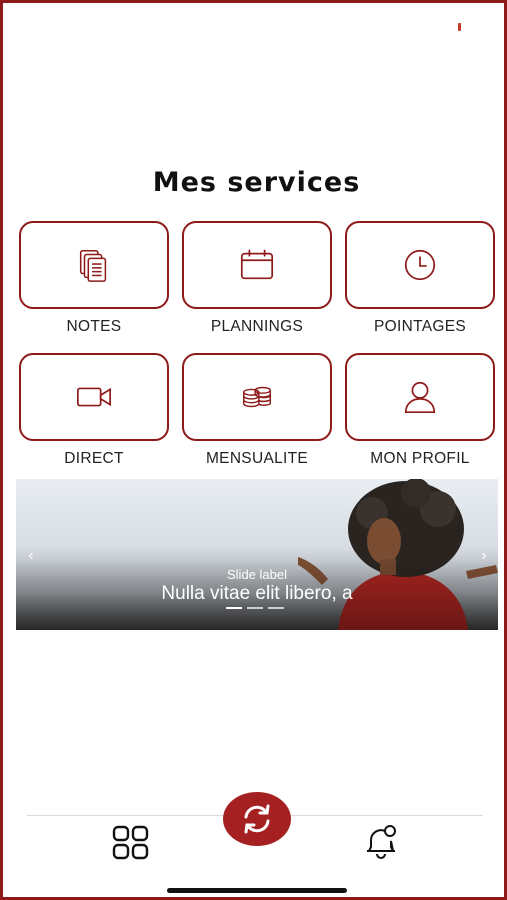 This screenshot has width=507, height=900. I want to click on slide-label: Slide label, so click(257, 574).